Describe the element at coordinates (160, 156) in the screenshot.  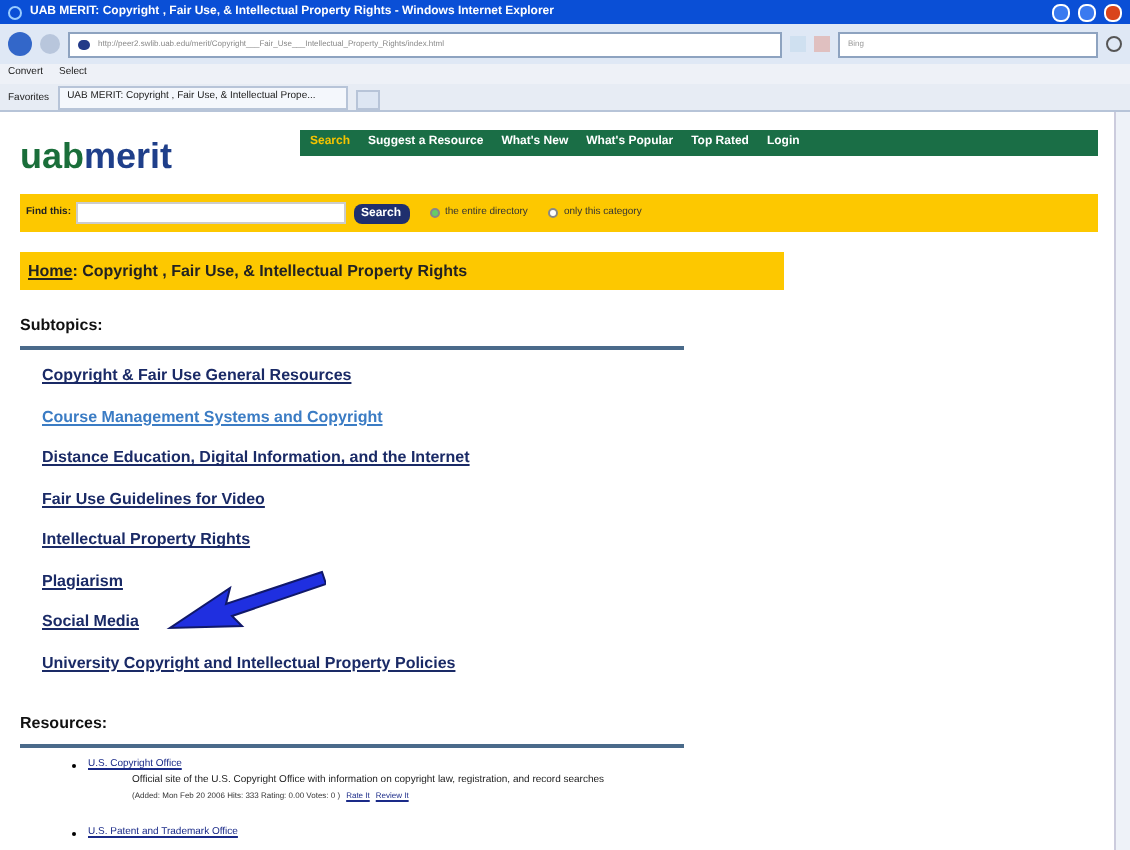
I see `site-logo: uabmerit` at that location.